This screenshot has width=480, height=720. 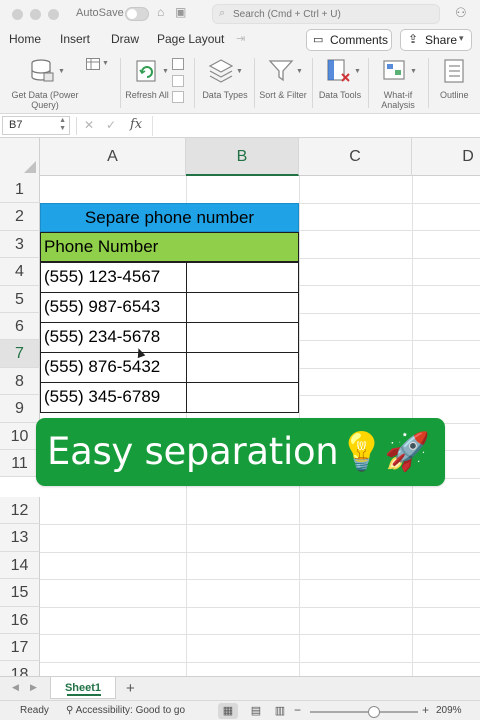 What do you see at coordinates (36, 125) in the screenshot?
I see `name-box: B7 ▲ ▼` at bounding box center [36, 125].